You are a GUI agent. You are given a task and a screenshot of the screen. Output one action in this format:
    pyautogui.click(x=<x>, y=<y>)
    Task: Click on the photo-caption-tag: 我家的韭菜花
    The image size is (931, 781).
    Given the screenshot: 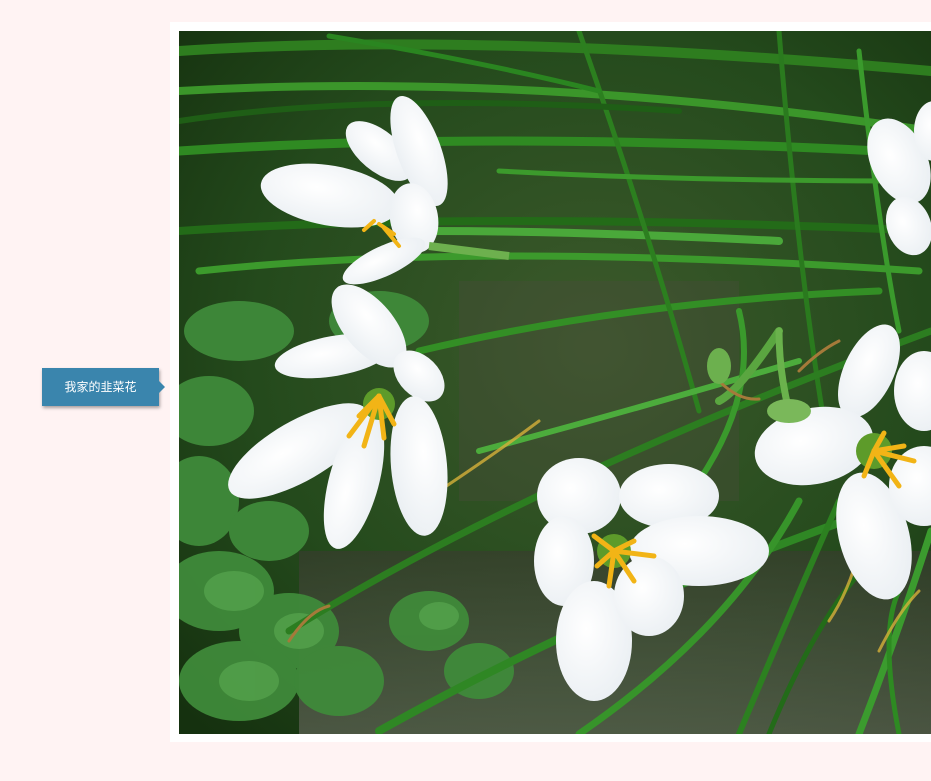 What is the action you would take?
    pyautogui.click(x=103, y=387)
    